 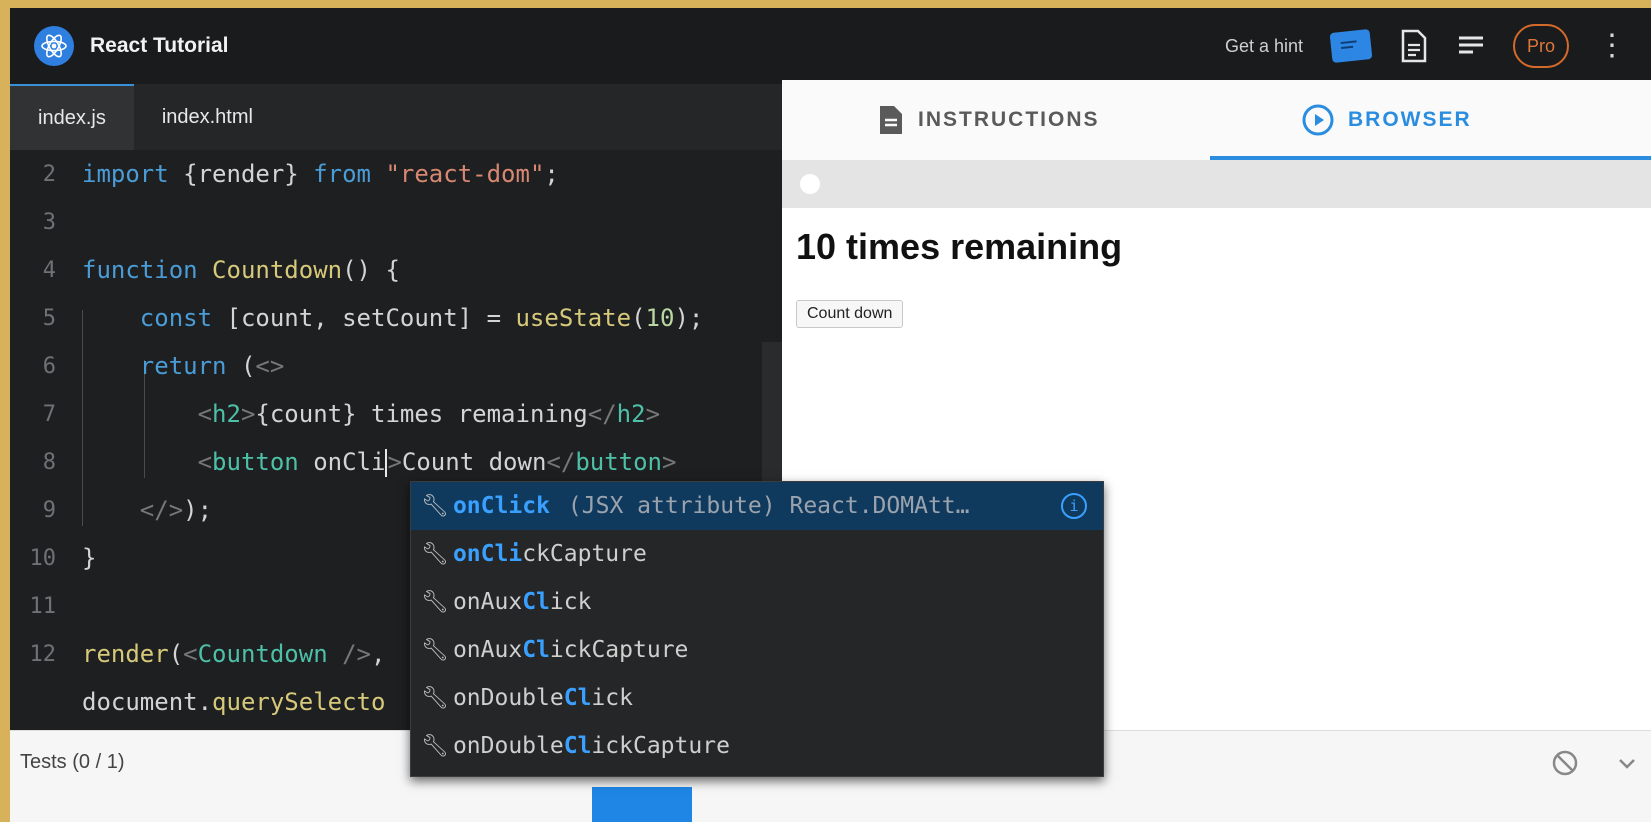 What do you see at coordinates (1216, 184) in the screenshot?
I see `browser-address-bar` at bounding box center [1216, 184].